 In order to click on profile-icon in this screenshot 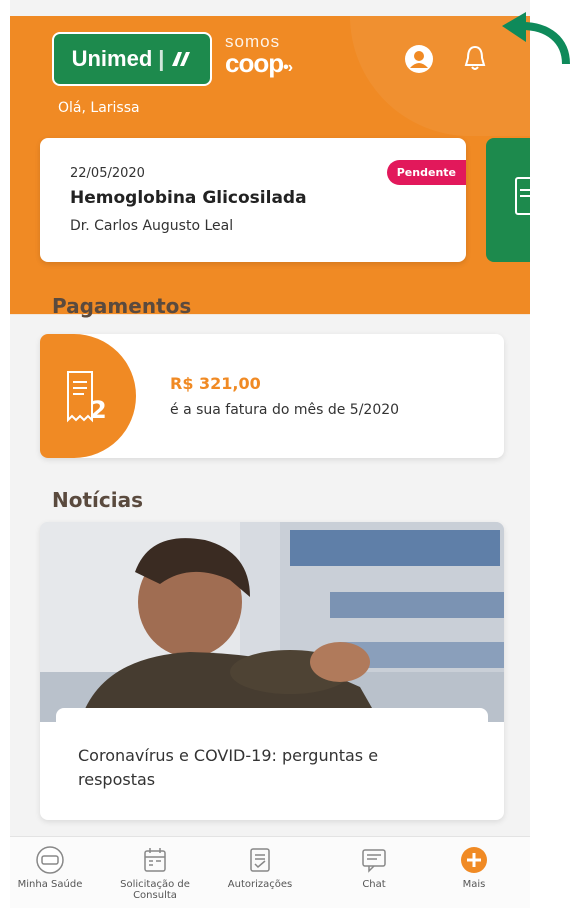, I will do `click(419, 59)`.